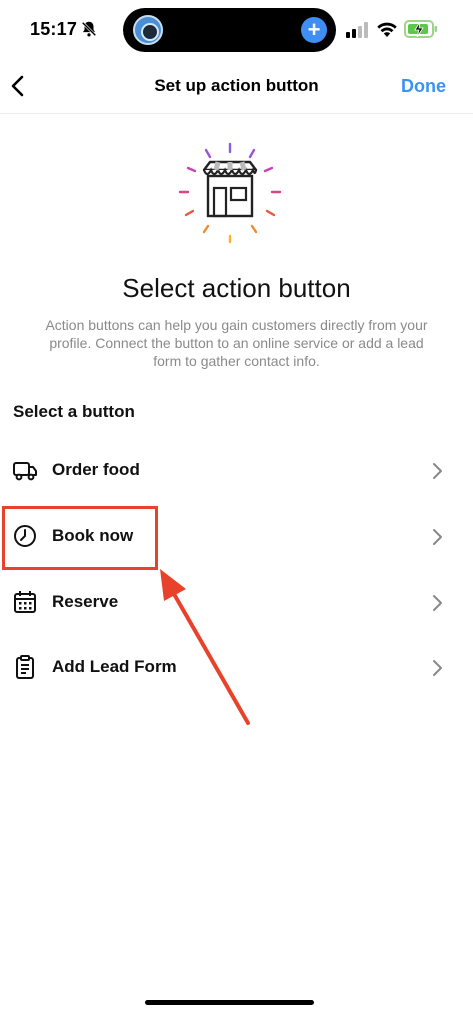 The width and height of the screenshot is (473, 1024). What do you see at coordinates (236, 288) in the screenshot?
I see `section-heading: Select action button` at bounding box center [236, 288].